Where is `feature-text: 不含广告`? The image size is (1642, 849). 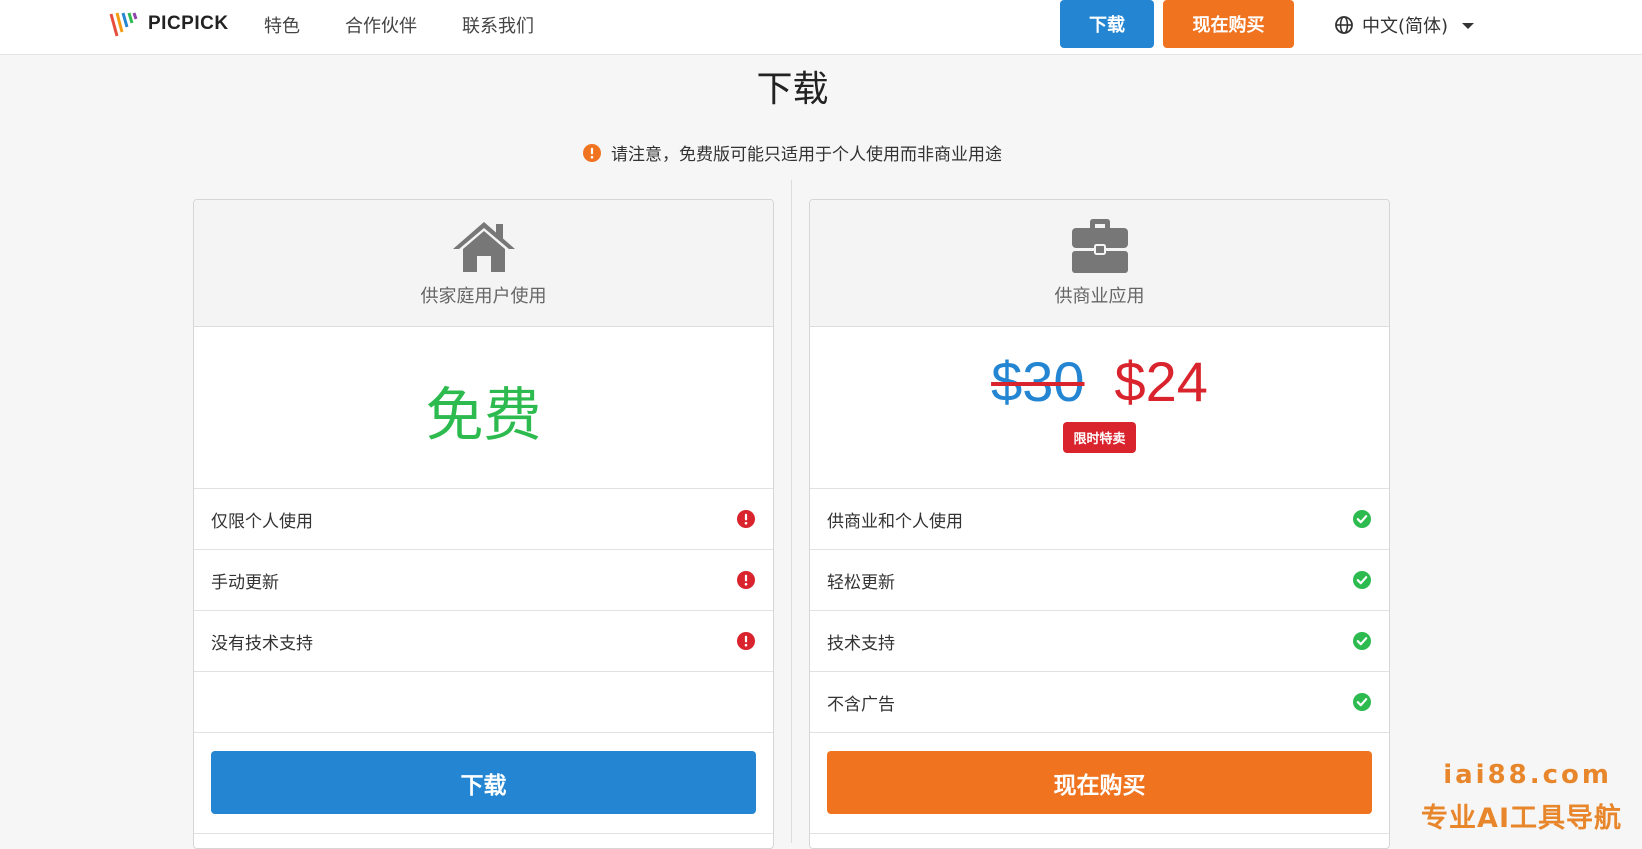 feature-text: 不含广告 is located at coordinates (861, 702).